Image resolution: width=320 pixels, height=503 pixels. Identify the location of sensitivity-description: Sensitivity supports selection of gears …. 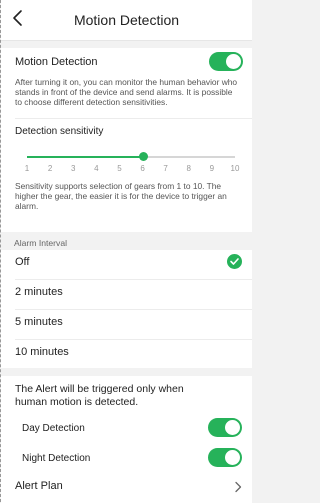
(121, 196).